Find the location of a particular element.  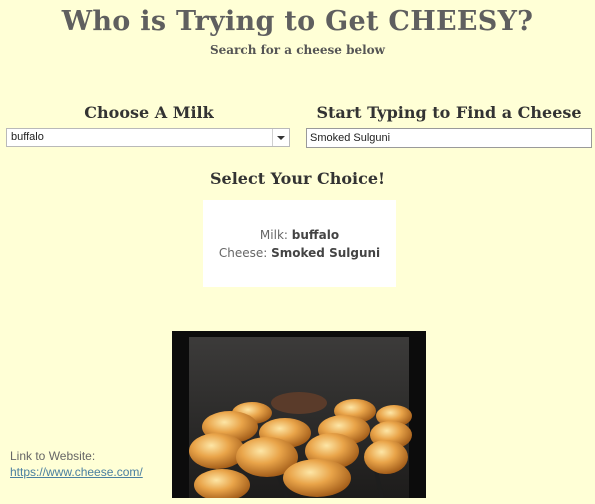

choice-milk-prefix: Milk: is located at coordinates (273, 235).